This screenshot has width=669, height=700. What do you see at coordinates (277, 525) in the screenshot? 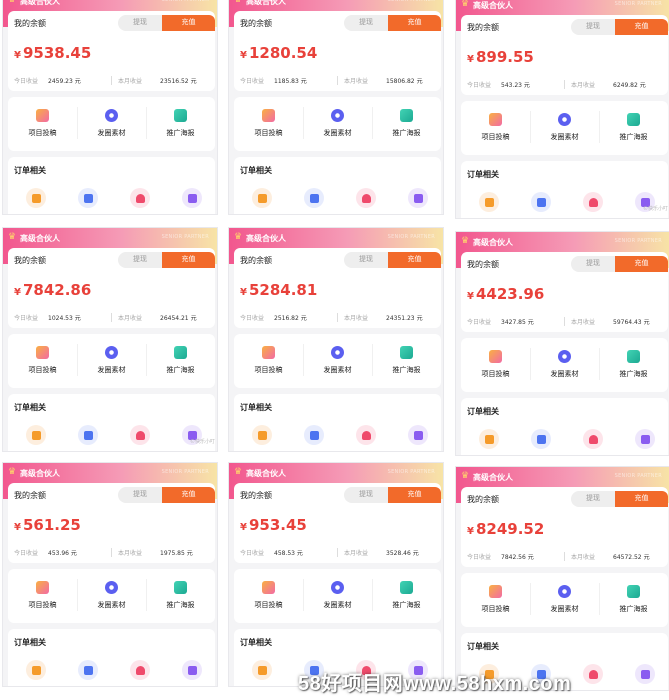
I see `balance-value: 953.45` at bounding box center [277, 525].